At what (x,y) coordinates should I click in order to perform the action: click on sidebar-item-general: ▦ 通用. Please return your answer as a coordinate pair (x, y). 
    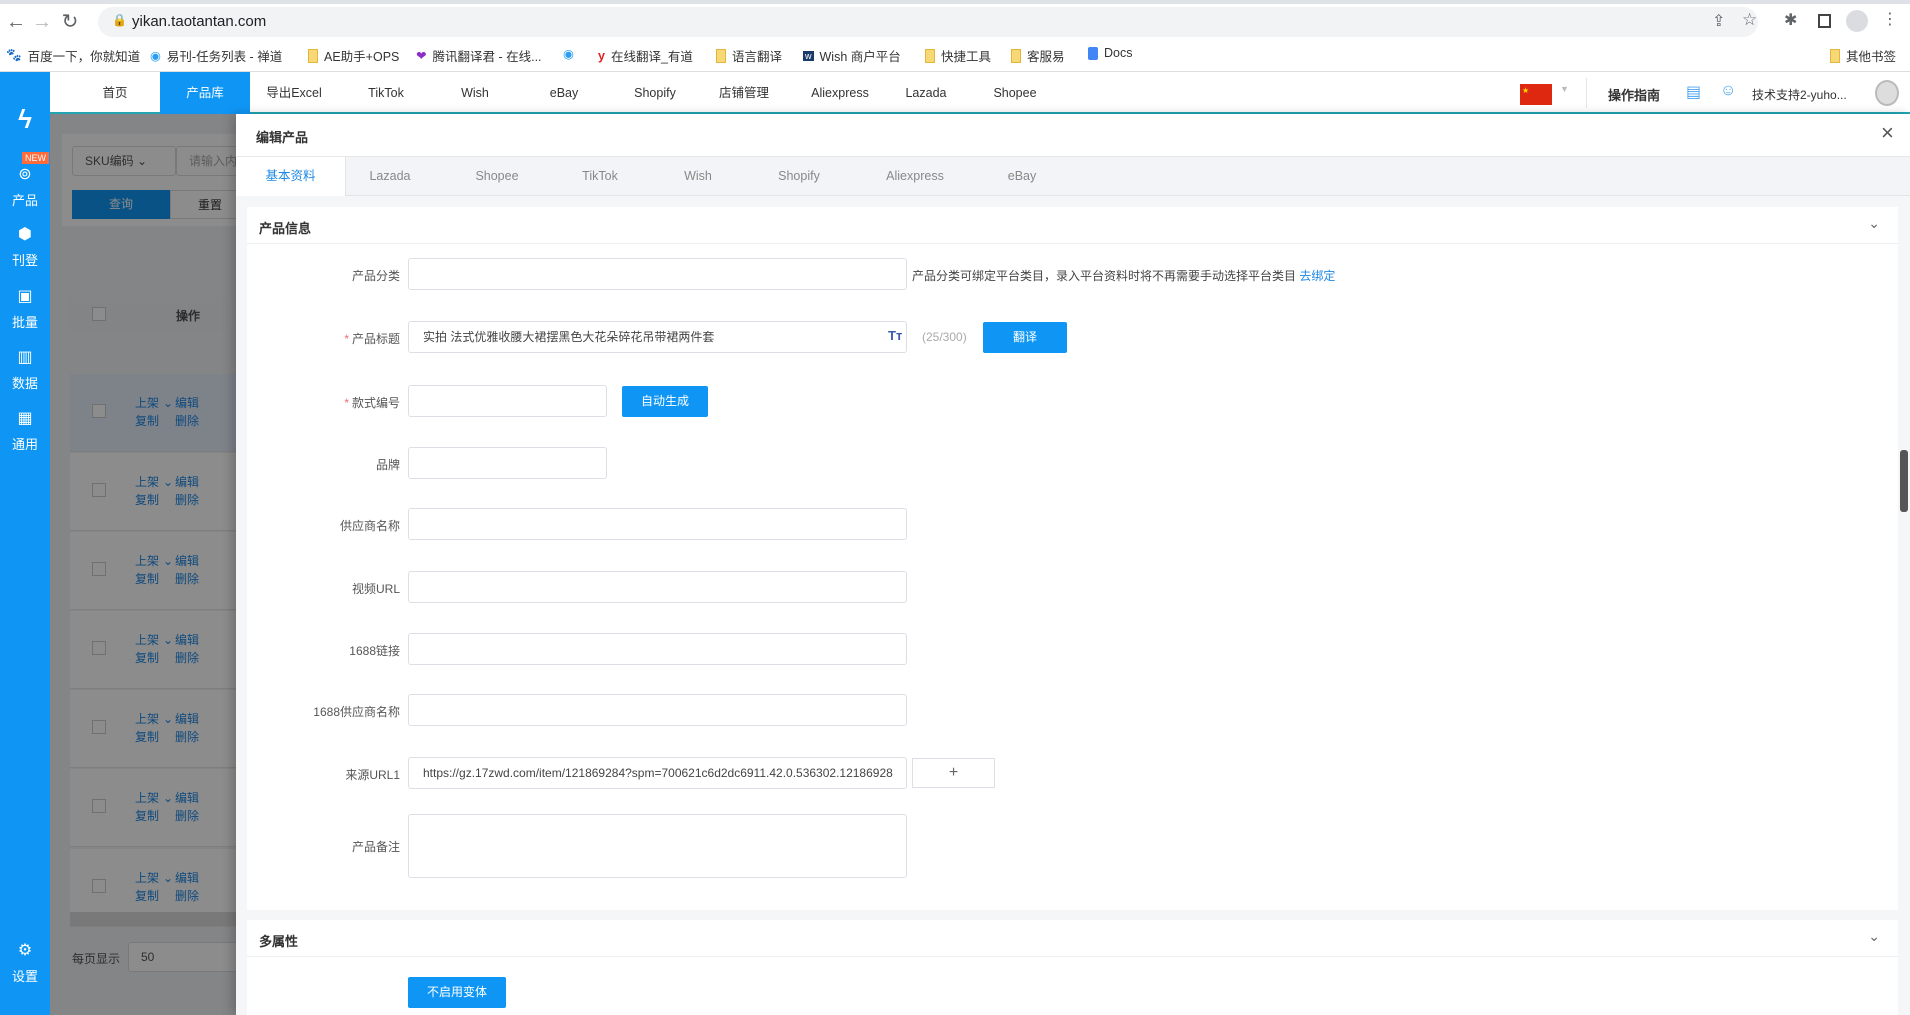
    Looking at the image, I should click on (25, 430).